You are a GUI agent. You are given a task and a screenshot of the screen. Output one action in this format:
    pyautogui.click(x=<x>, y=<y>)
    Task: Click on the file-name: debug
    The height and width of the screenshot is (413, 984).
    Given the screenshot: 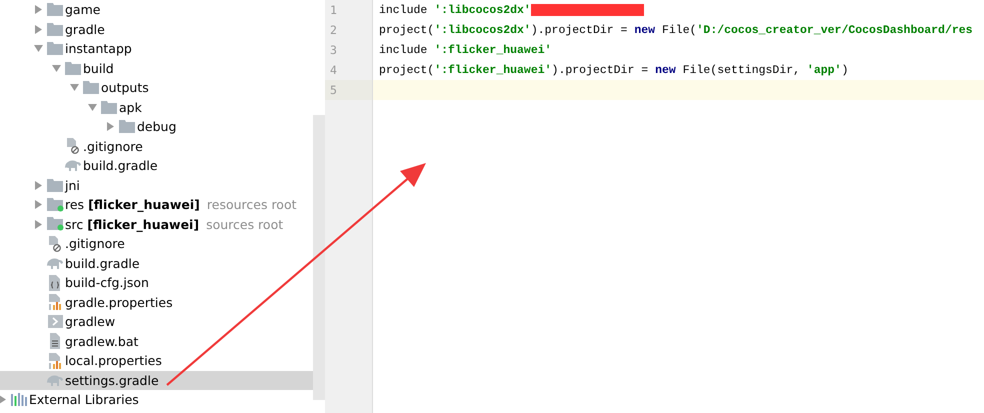 What is the action you would take?
    pyautogui.click(x=156, y=126)
    